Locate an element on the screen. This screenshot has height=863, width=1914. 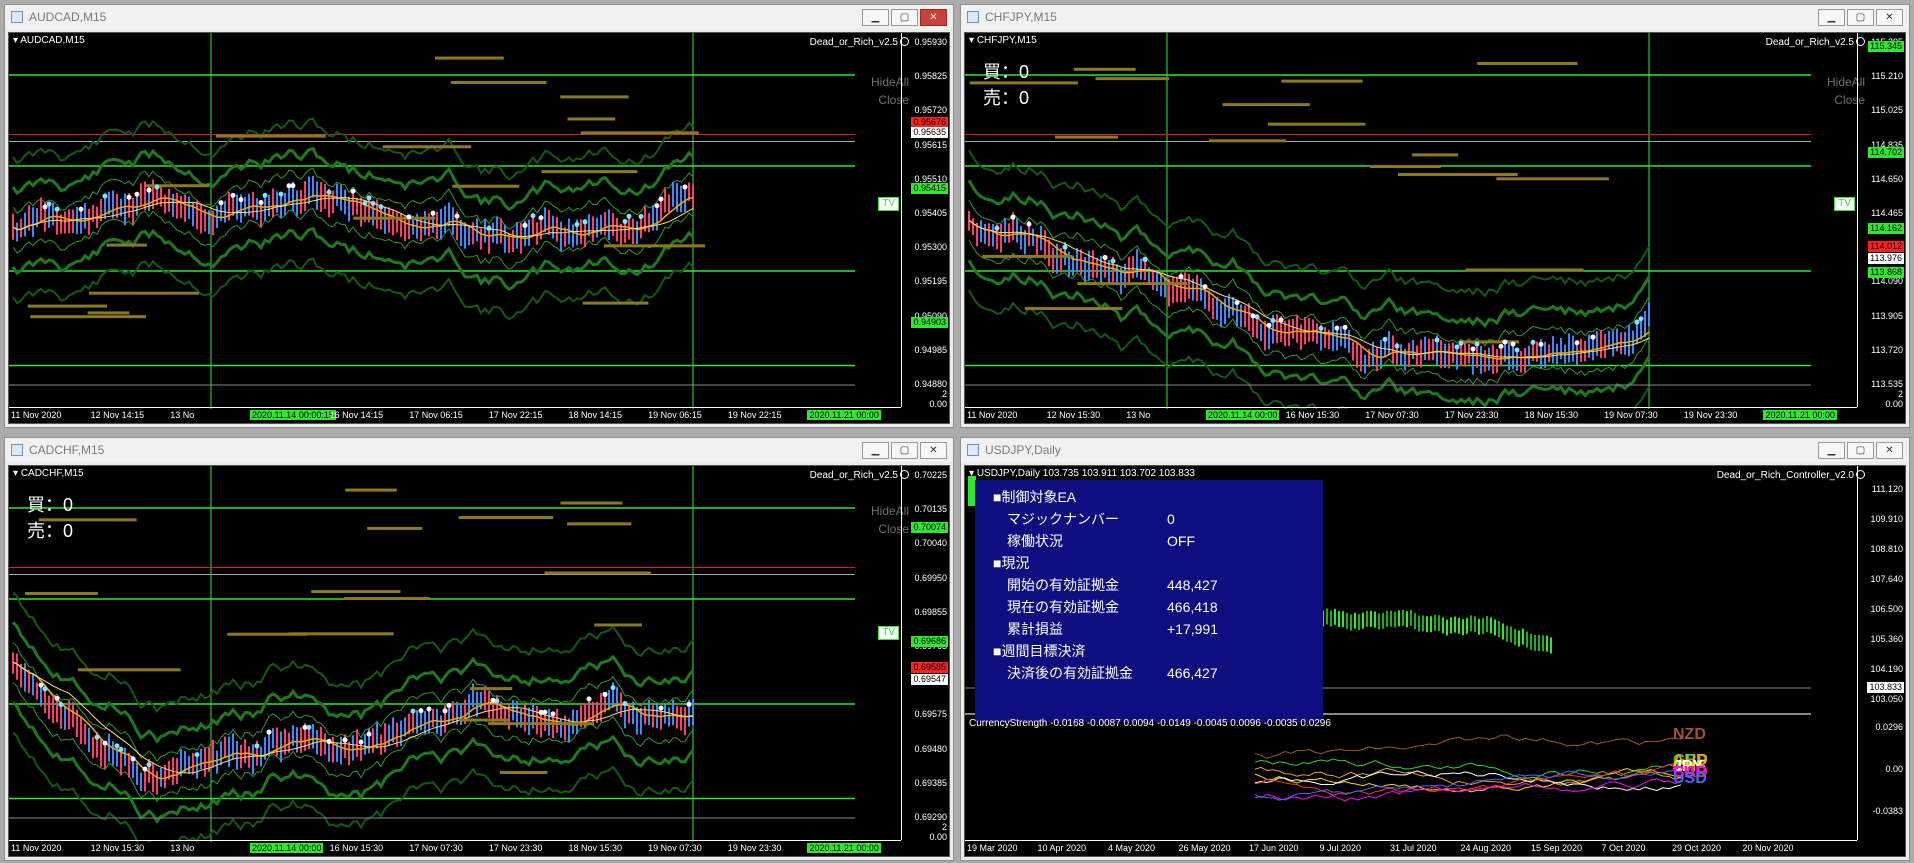
ea-name: Dead_or_Rich_Controller_v2.0 is located at coordinates (1785, 475).